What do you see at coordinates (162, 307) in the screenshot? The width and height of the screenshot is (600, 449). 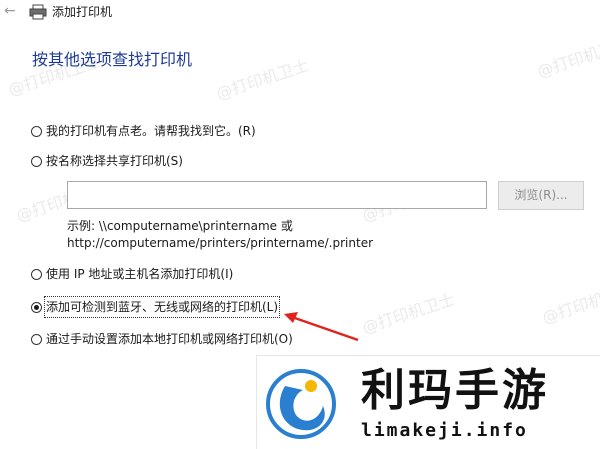 I see `option-label: 添加可检测到蓝牙、无线或网络的打印机(L)` at bounding box center [162, 307].